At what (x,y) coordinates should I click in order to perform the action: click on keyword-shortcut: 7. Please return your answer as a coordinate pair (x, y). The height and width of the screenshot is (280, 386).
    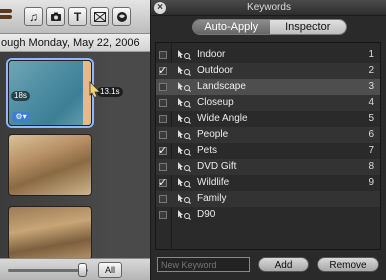
    Looking at the image, I should click on (371, 150).